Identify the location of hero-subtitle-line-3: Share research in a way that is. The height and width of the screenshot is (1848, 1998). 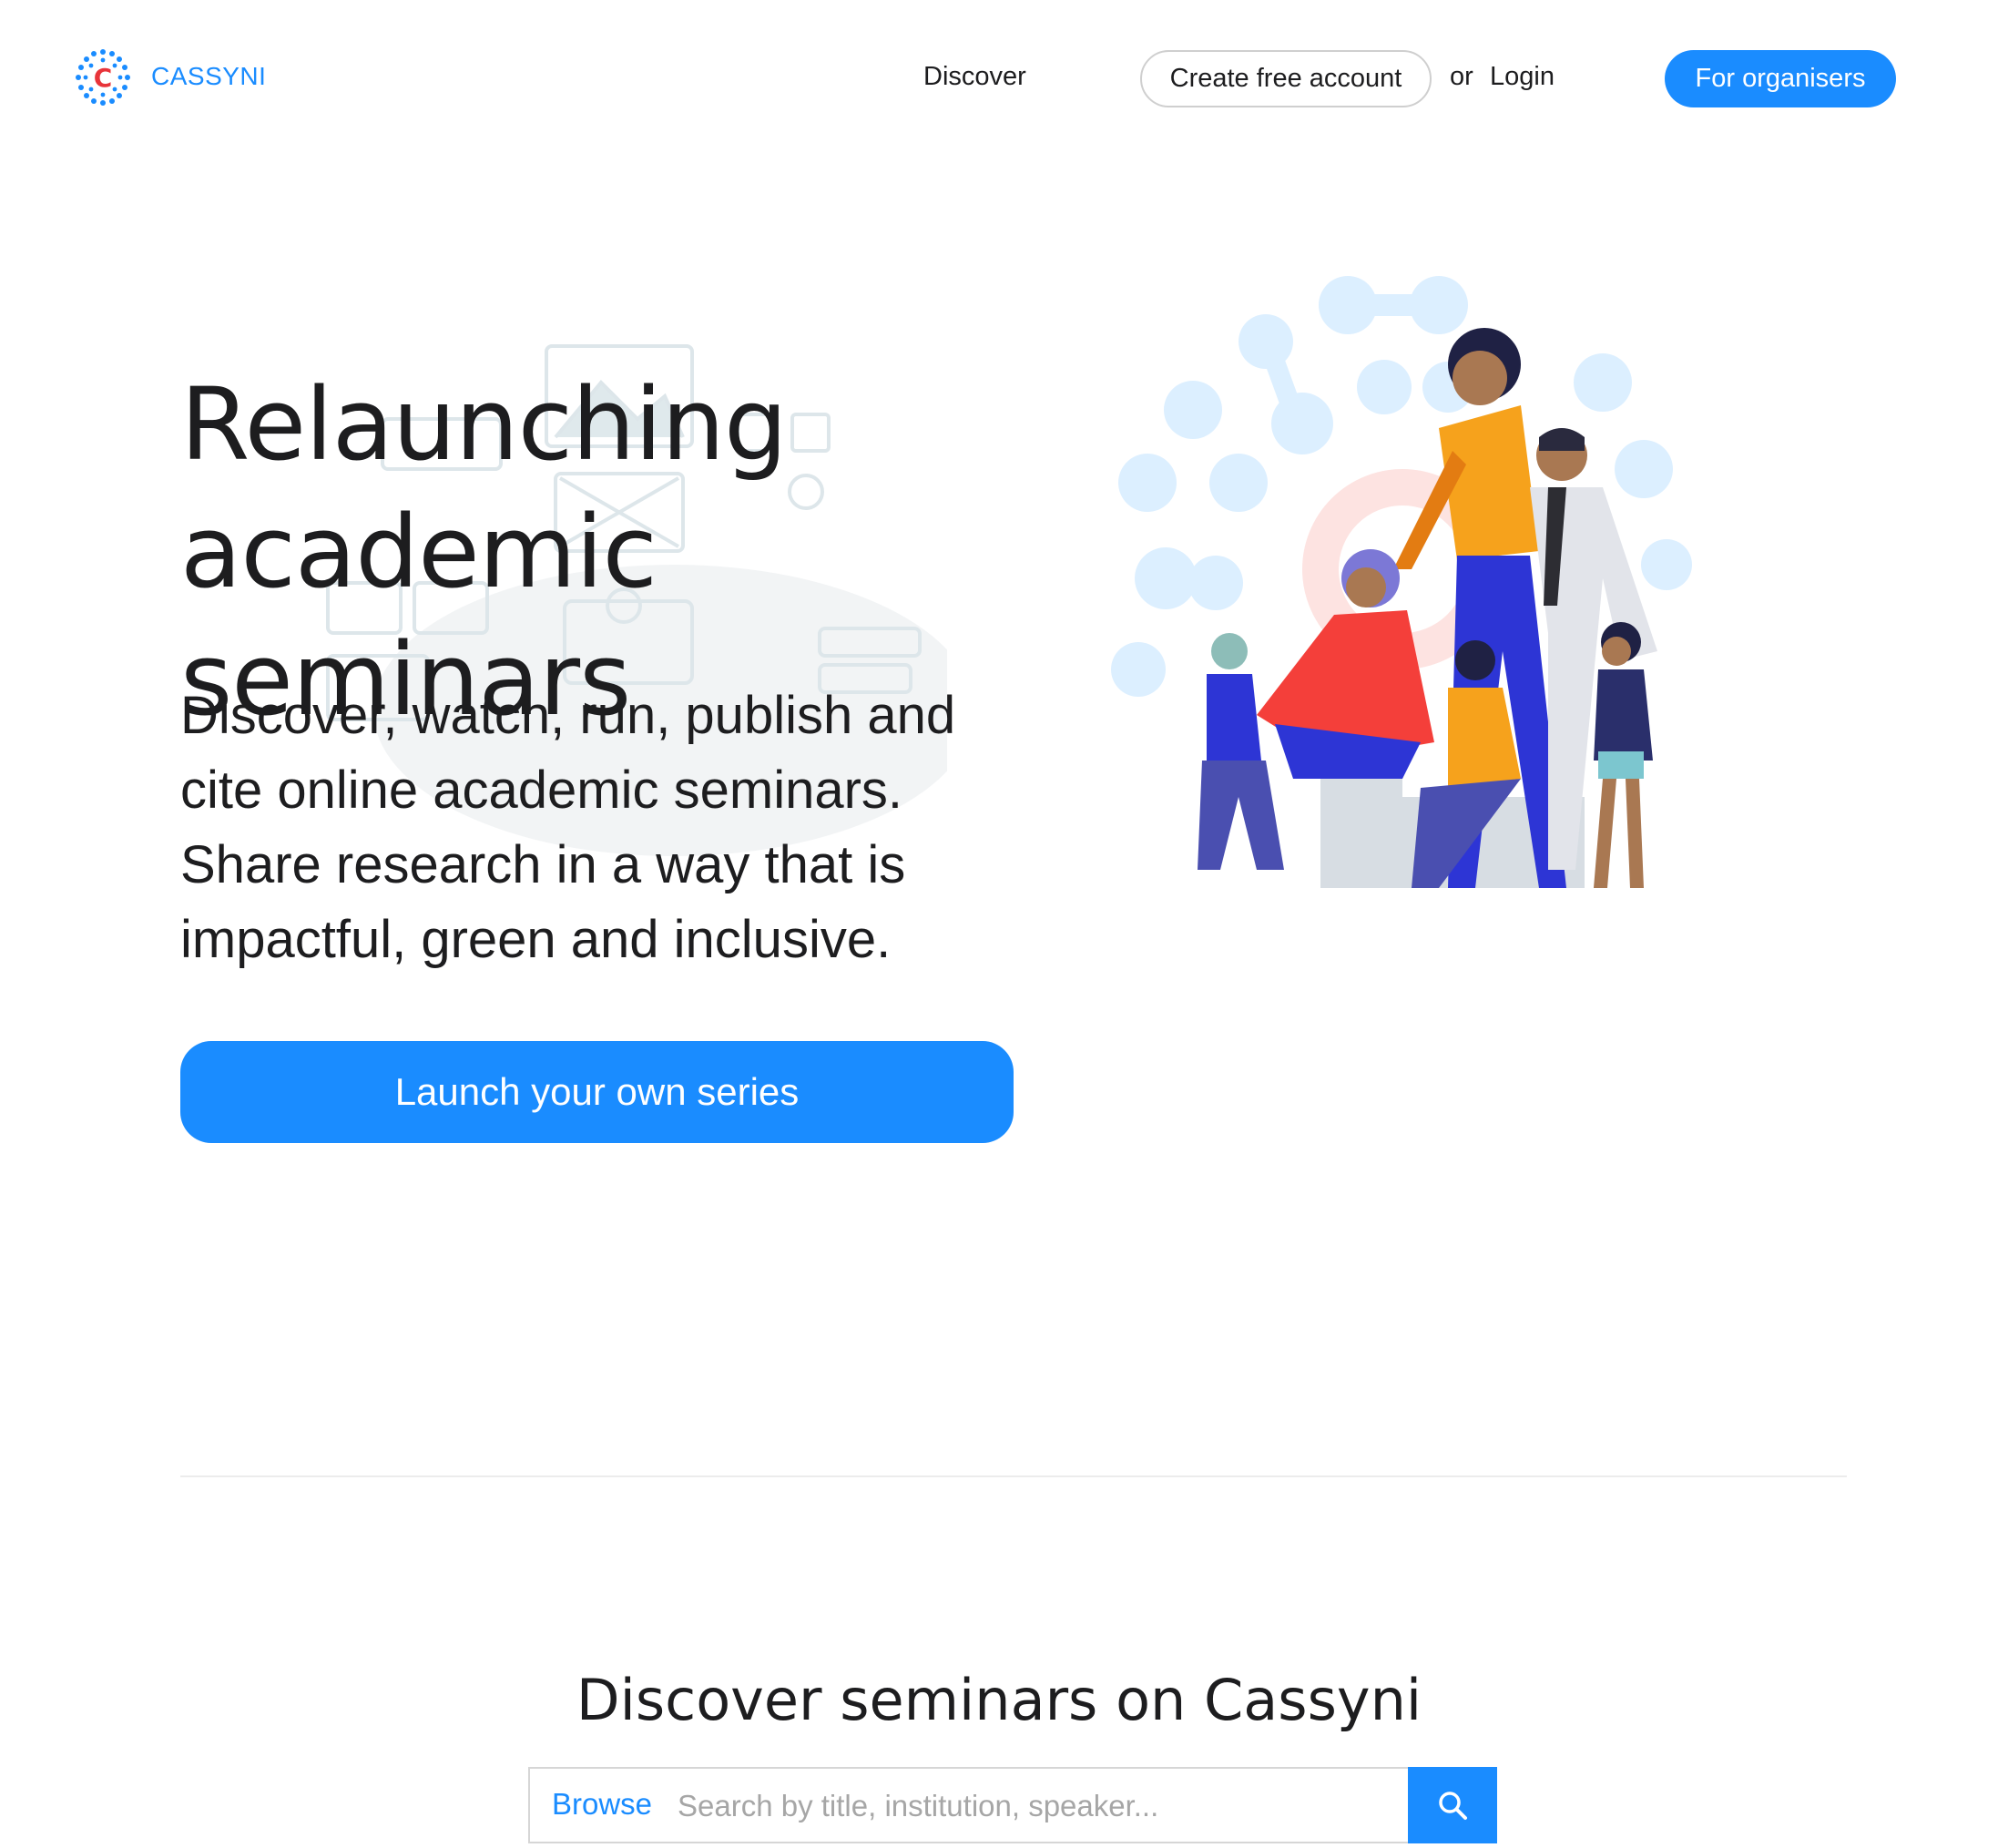
(543, 864).